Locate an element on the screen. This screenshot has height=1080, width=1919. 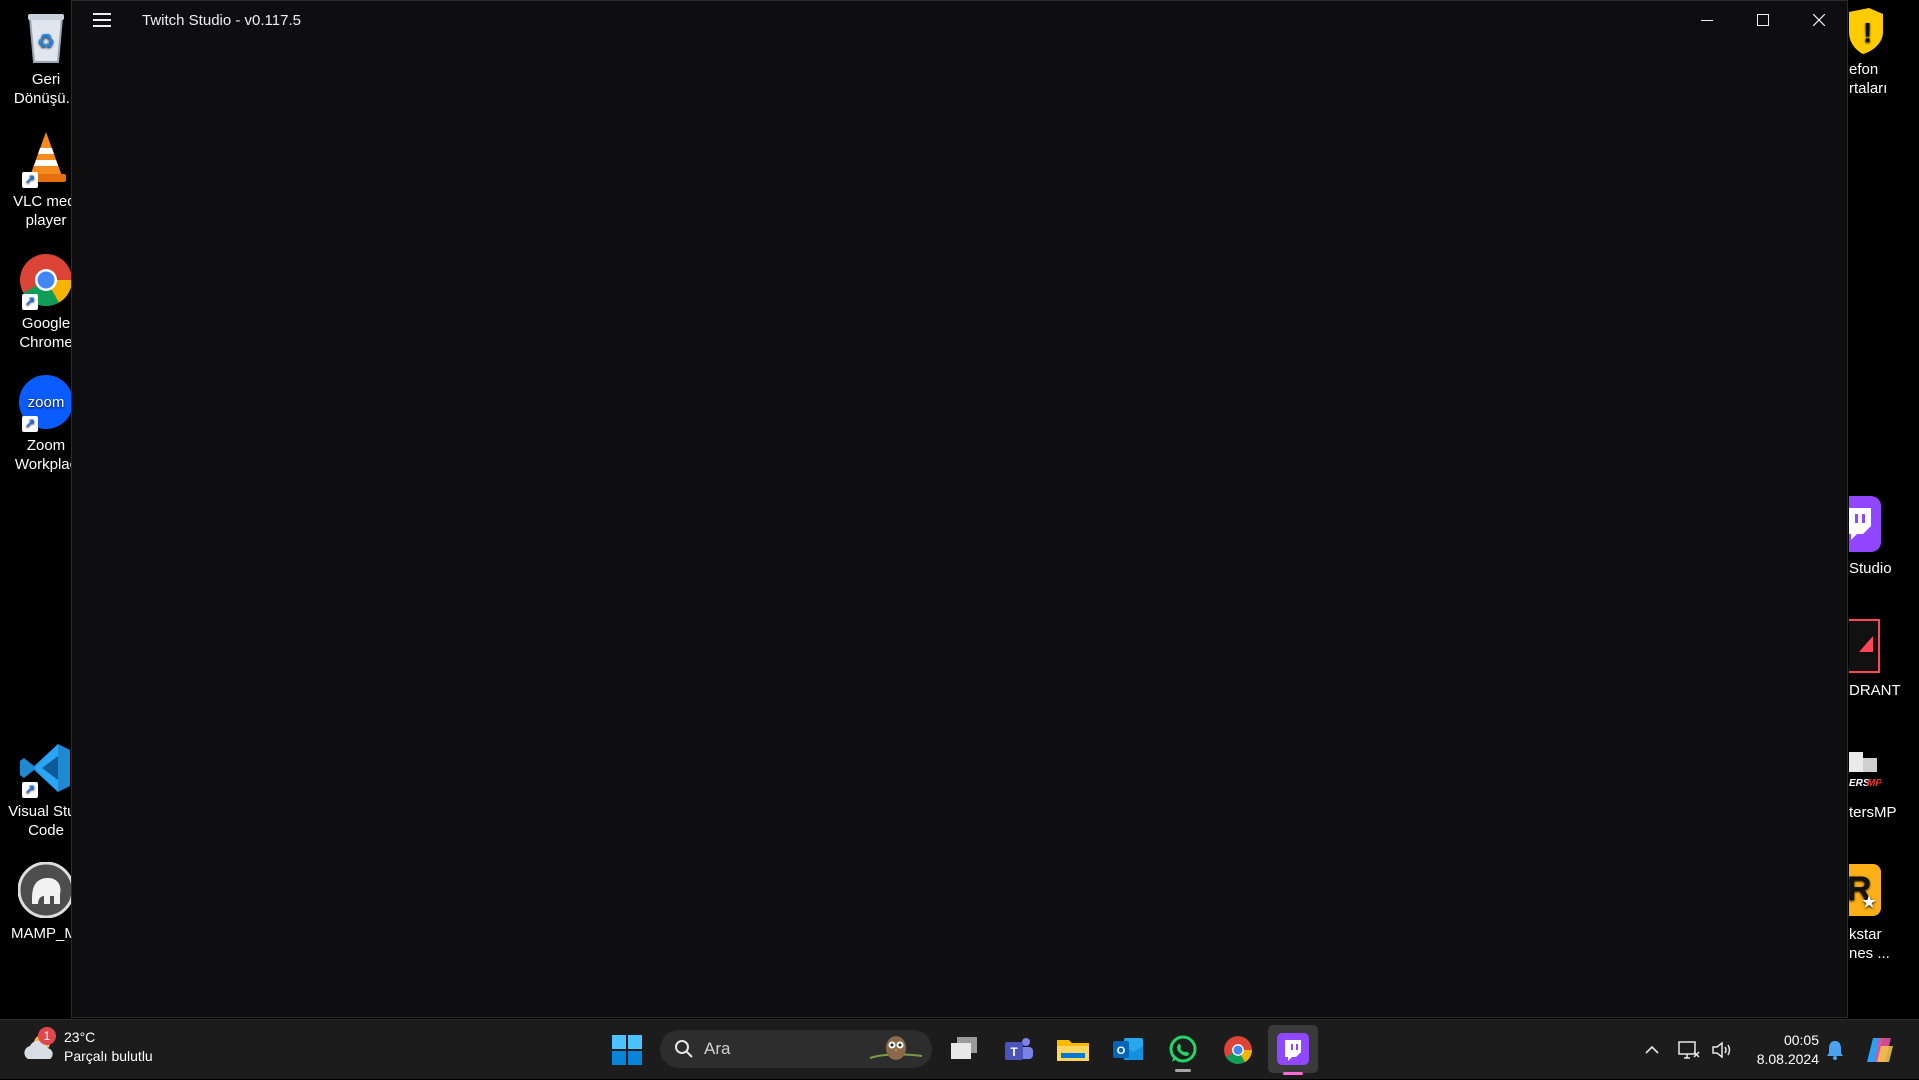
close-button is located at coordinates (1819, 20).